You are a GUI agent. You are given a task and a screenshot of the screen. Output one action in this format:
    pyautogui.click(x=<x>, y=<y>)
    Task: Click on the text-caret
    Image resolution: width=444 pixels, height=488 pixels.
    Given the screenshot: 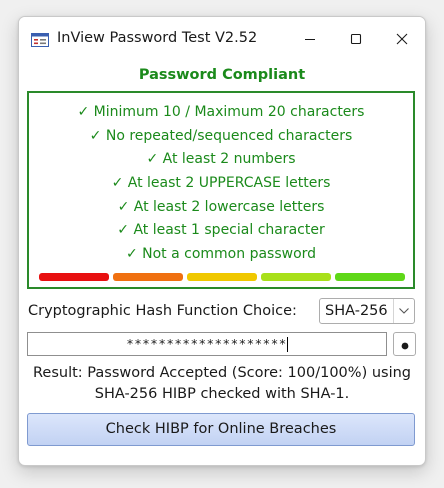 What is the action you would take?
    pyautogui.click(x=287, y=344)
    